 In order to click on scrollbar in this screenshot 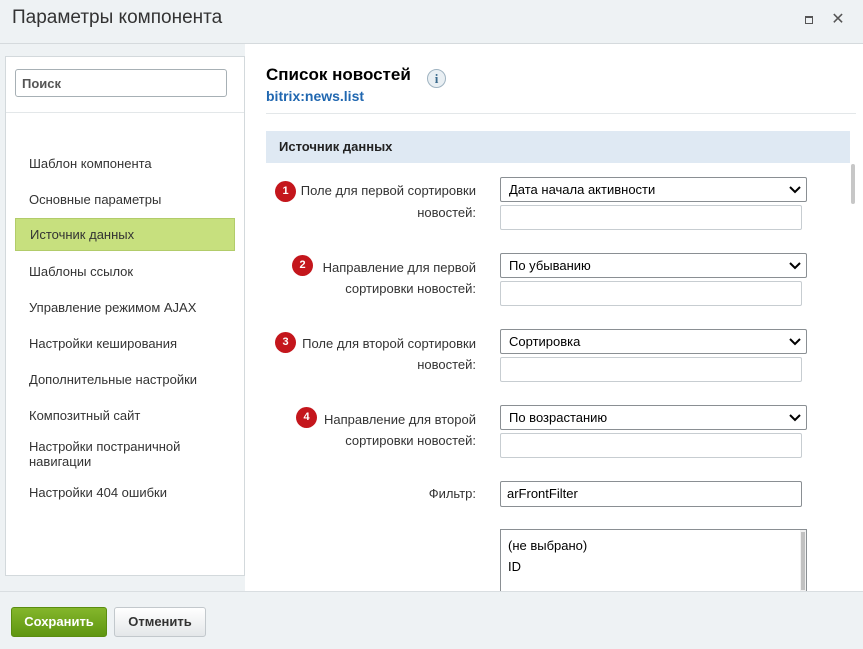, I will do `click(853, 184)`.